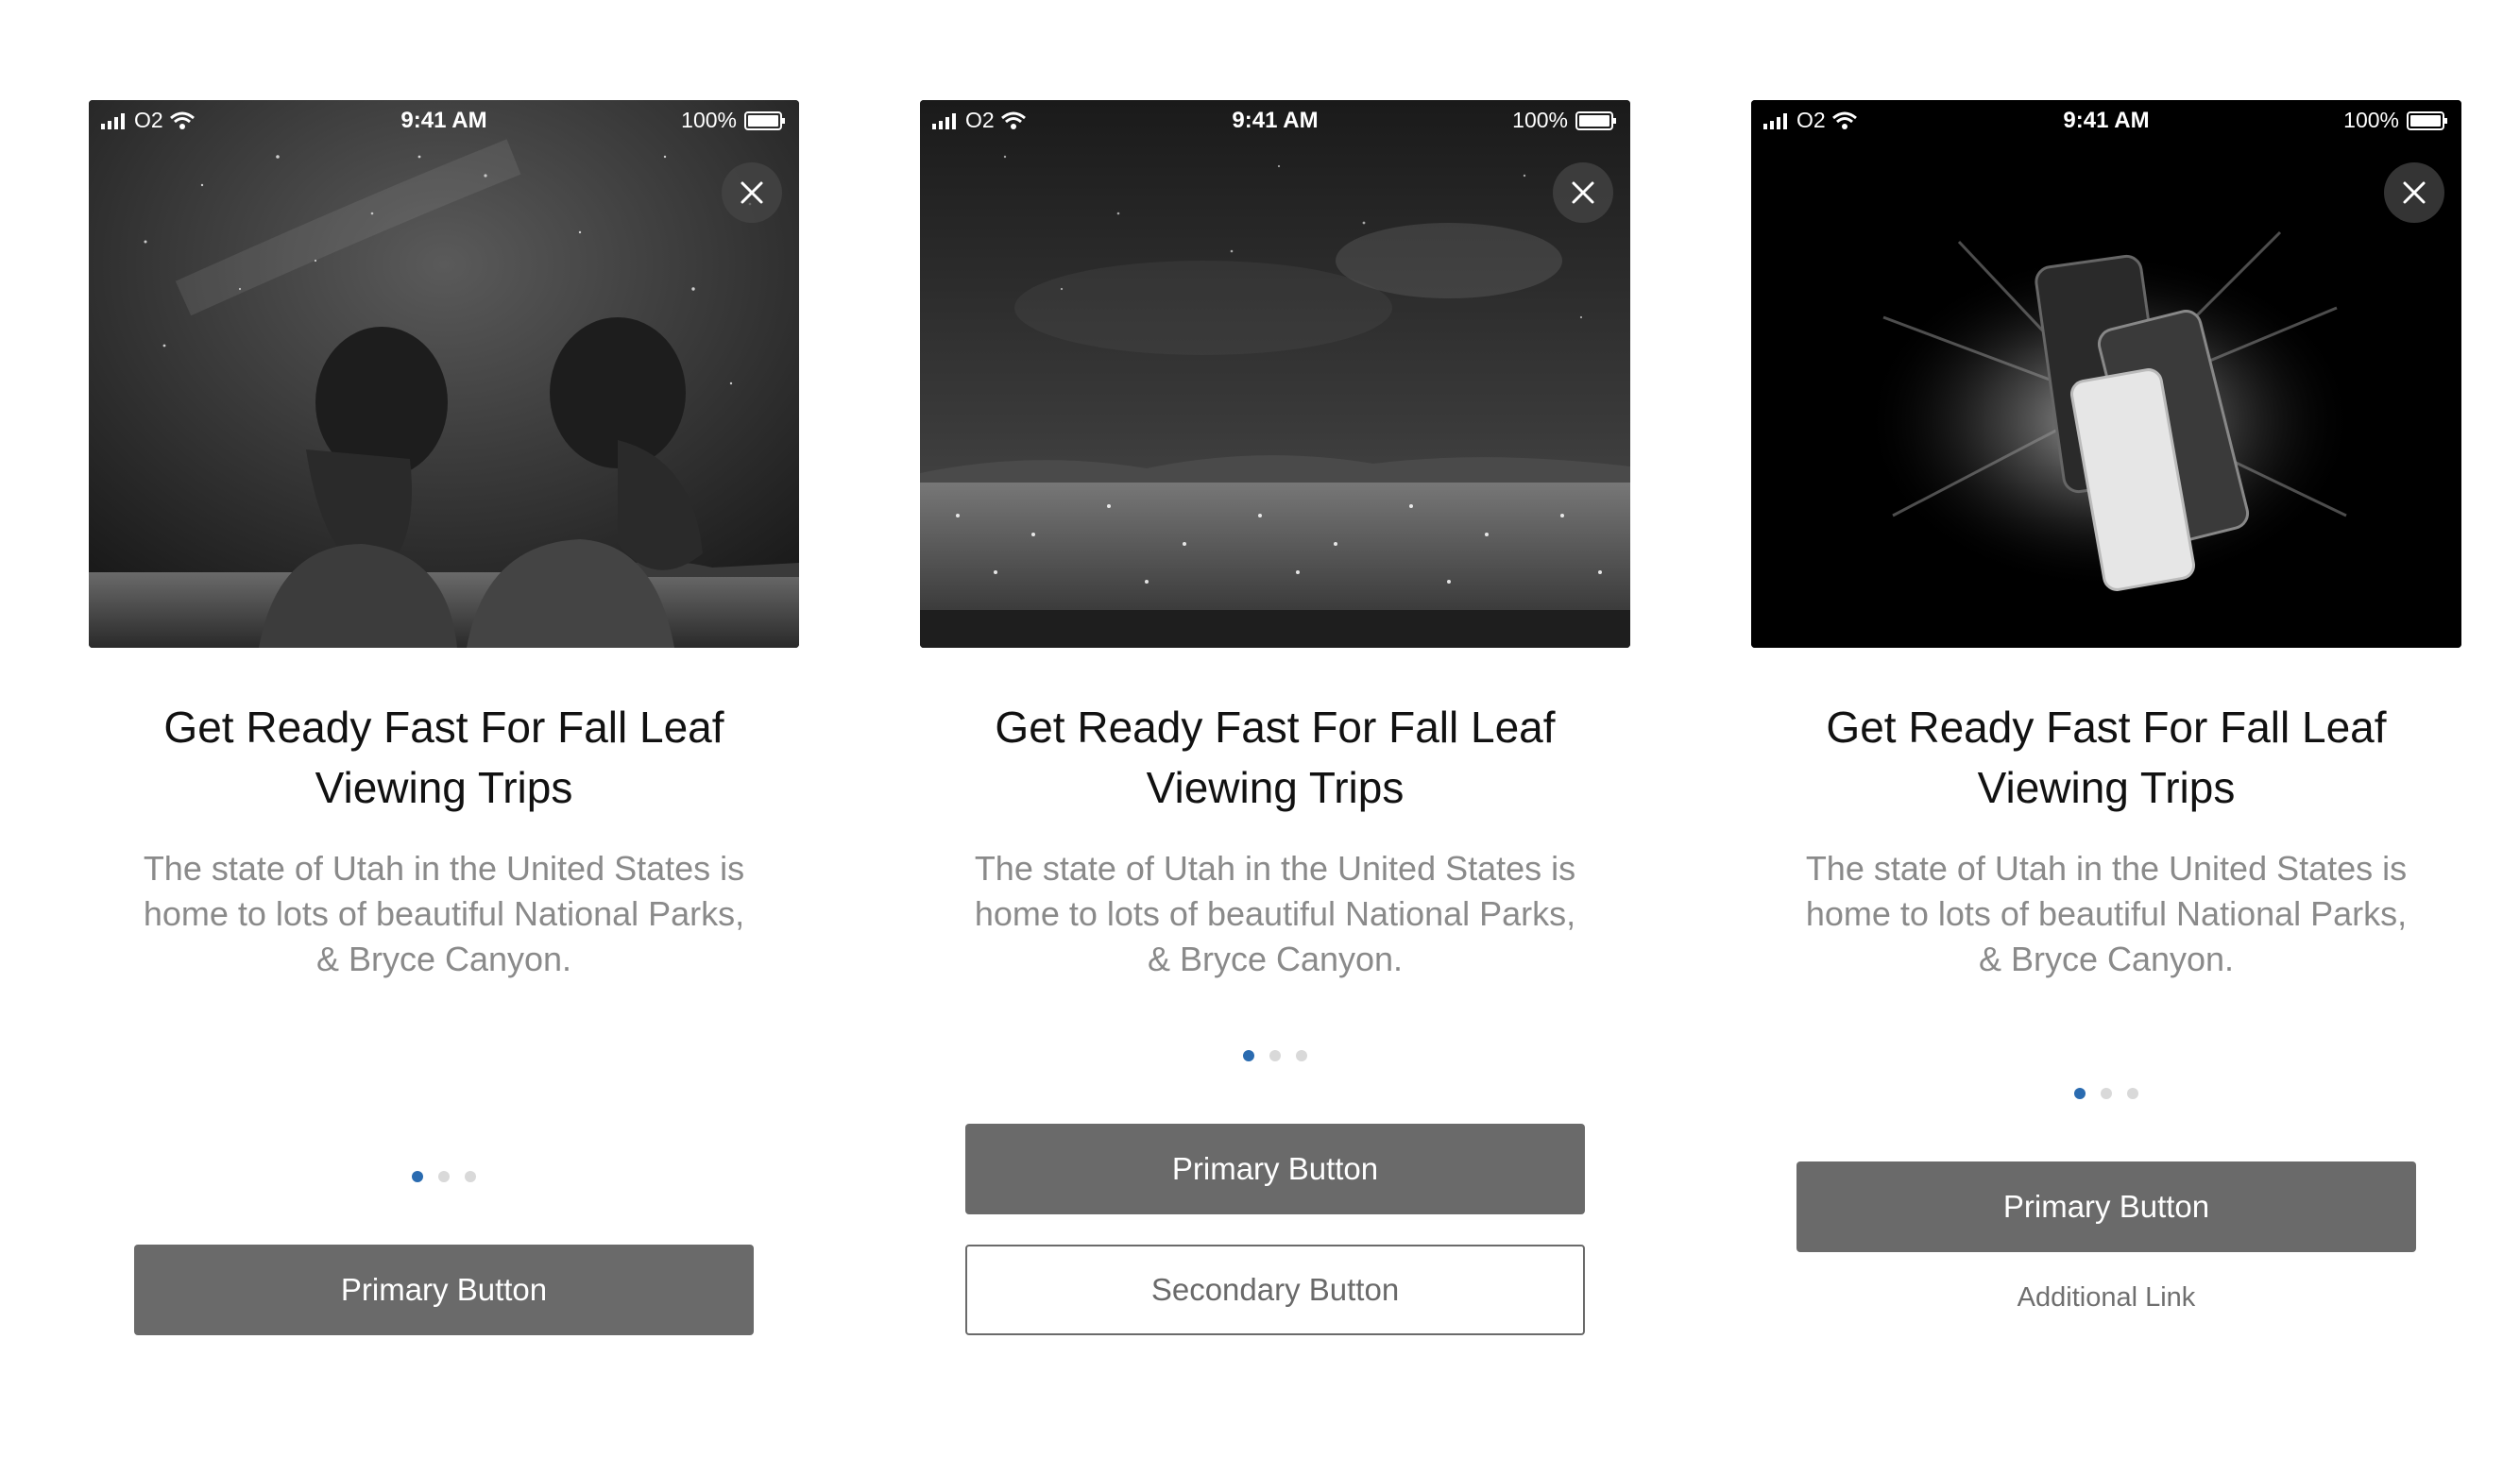 The image size is (2520, 1458). What do you see at coordinates (2106, 1298) in the screenshot?
I see `additional-link: Additional Link` at bounding box center [2106, 1298].